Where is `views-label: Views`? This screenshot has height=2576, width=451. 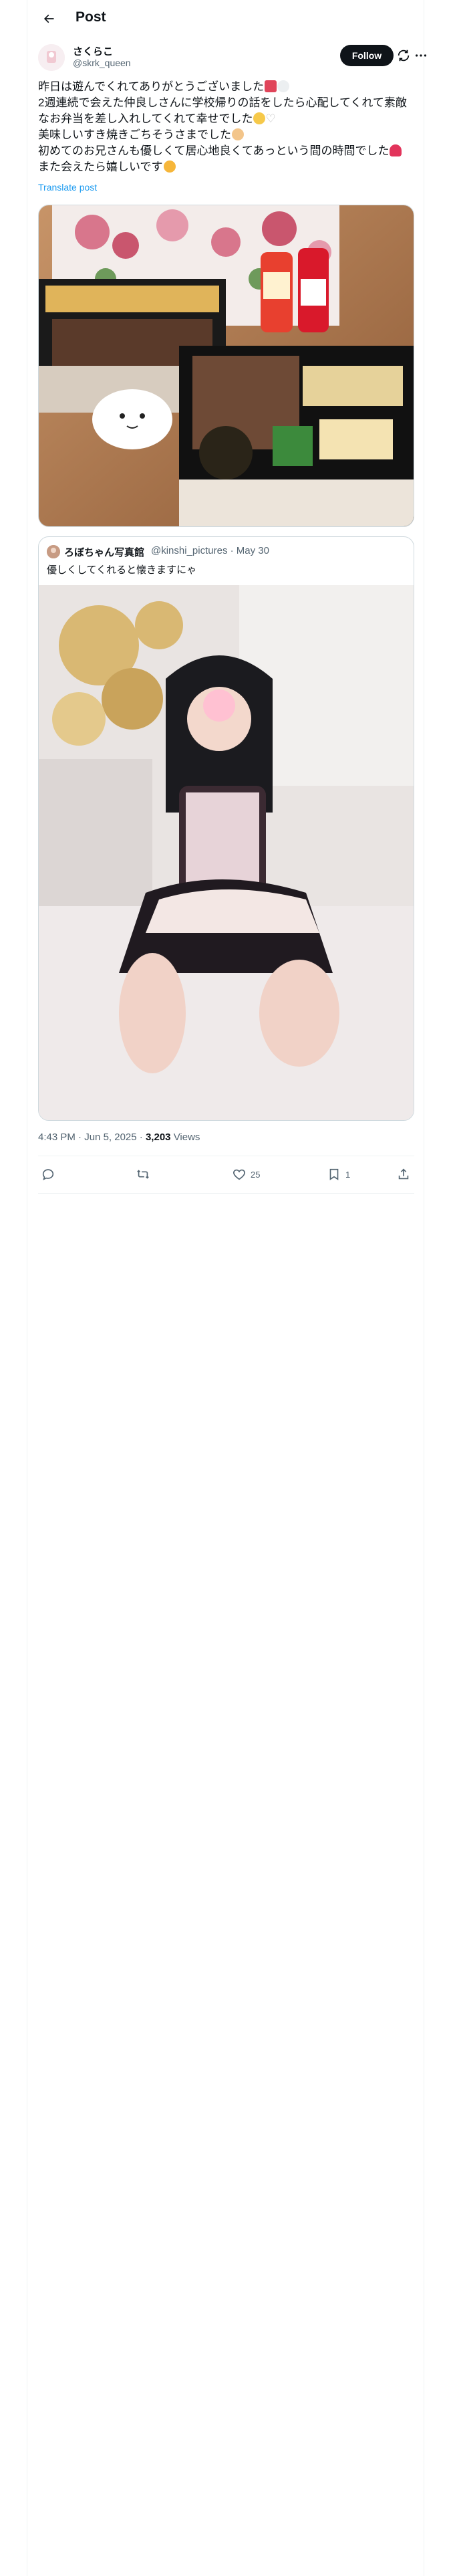
views-label: Views is located at coordinates (186, 1137).